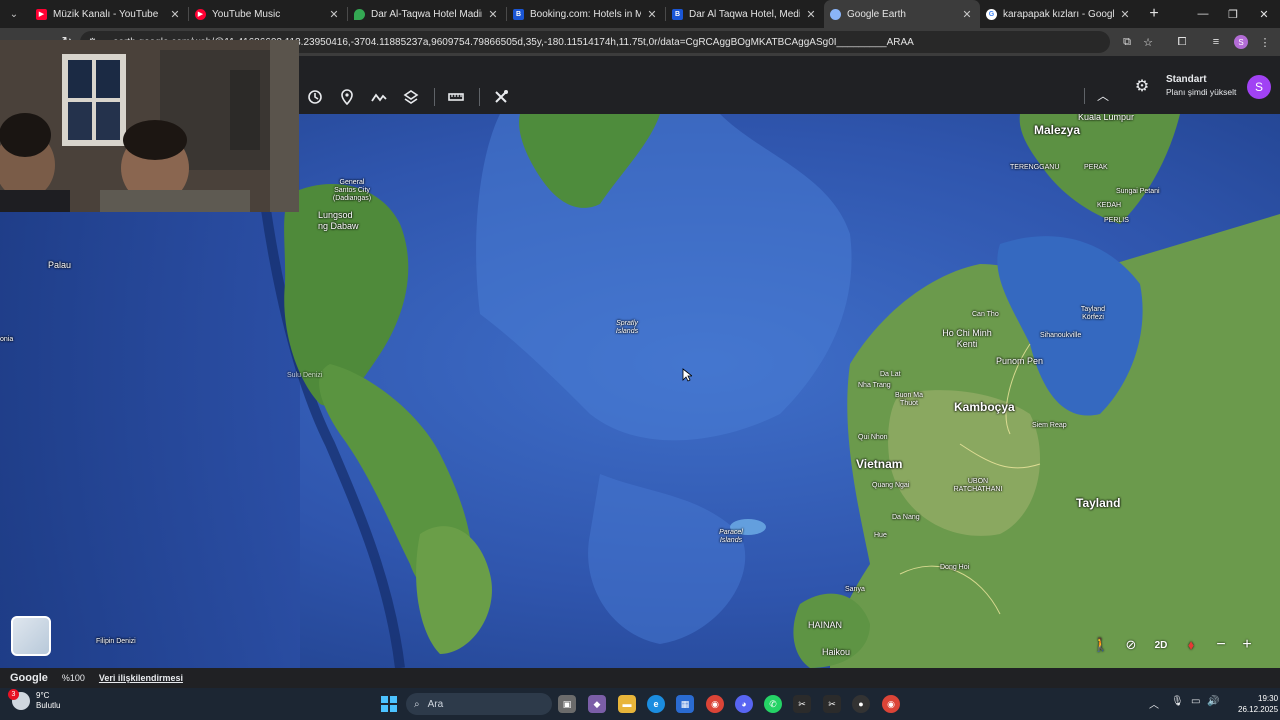 This screenshot has height=720, width=1280. Describe the element at coordinates (359, 14) in the screenshot. I see `maps-pin-icon` at that location.